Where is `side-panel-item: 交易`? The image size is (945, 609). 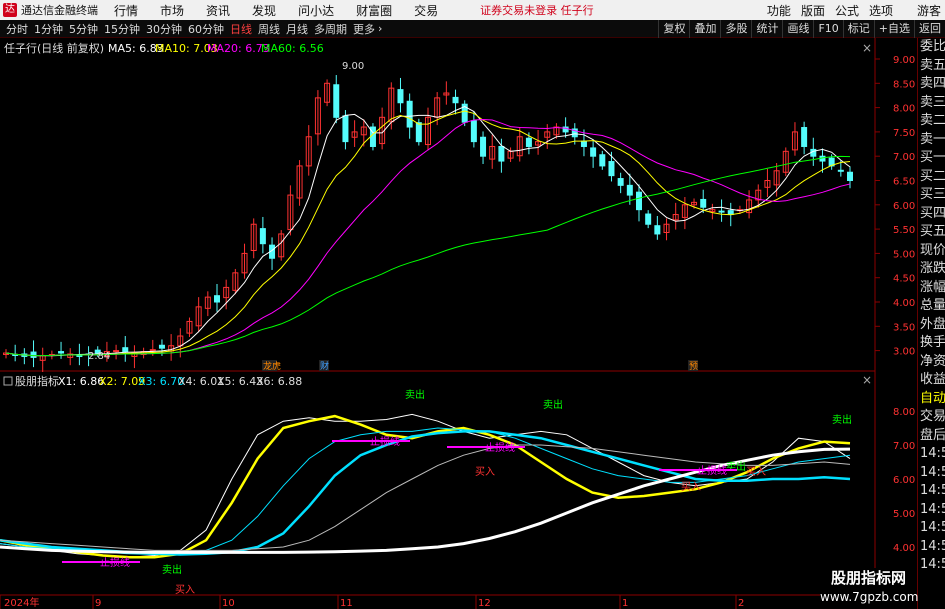
side-panel-item: 交易 is located at coordinates (931, 417).